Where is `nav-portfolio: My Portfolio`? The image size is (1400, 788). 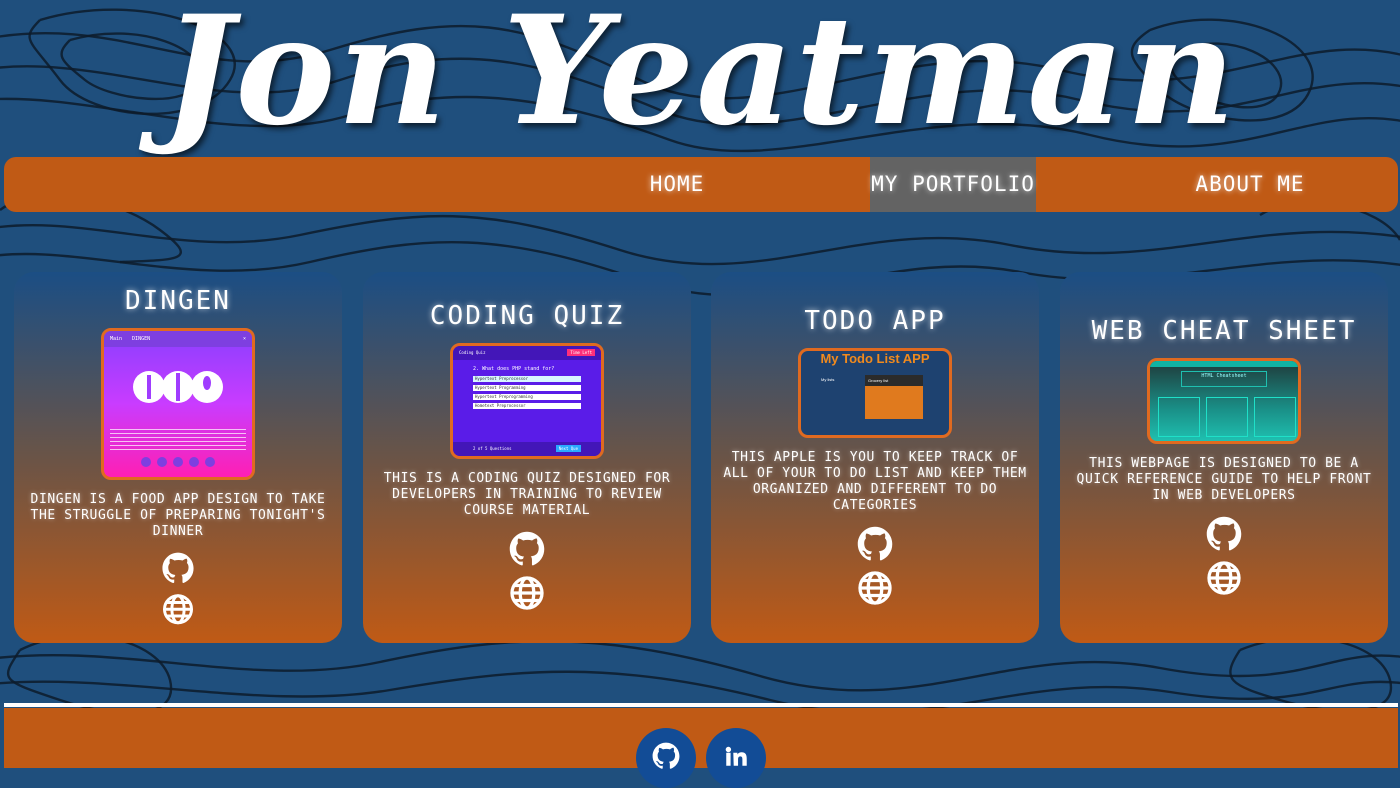 nav-portfolio: My Portfolio is located at coordinates (953, 184).